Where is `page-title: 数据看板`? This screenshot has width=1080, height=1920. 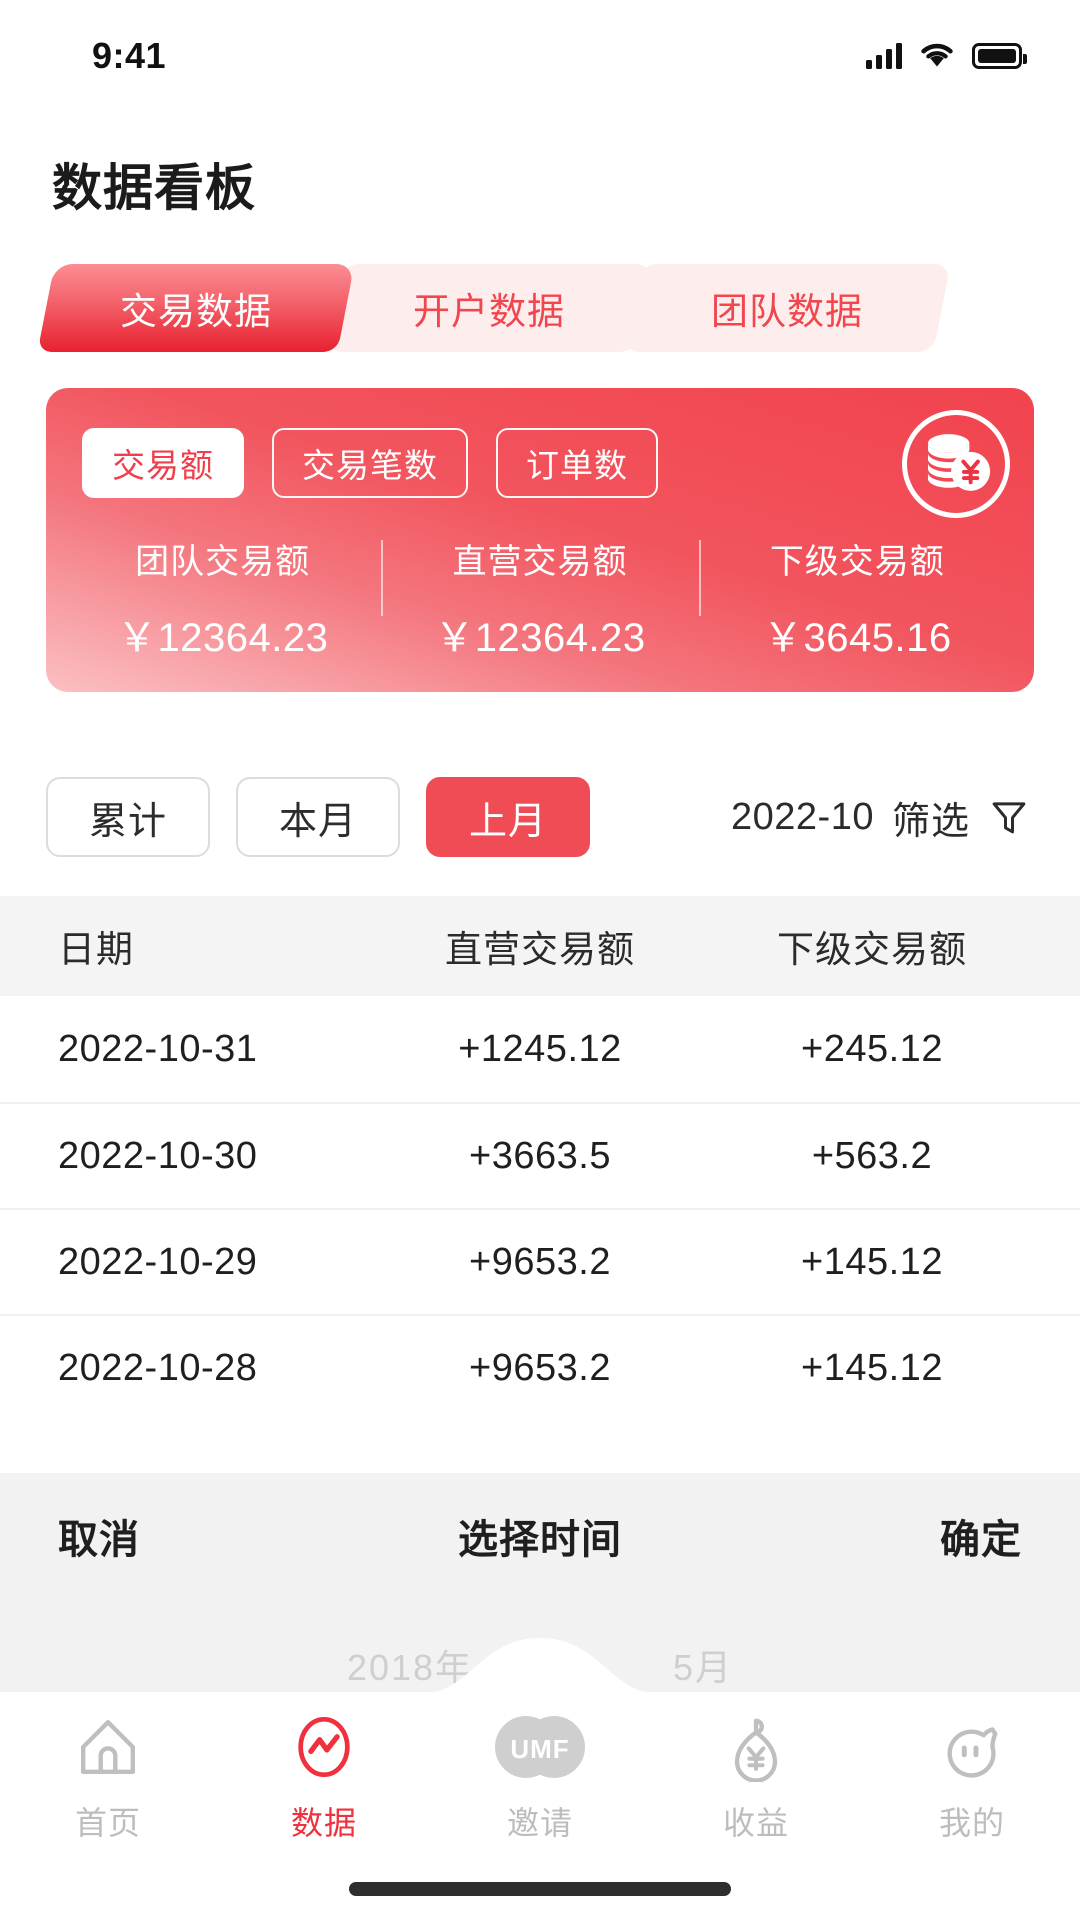
page-title: 数据看板 is located at coordinates (154, 188).